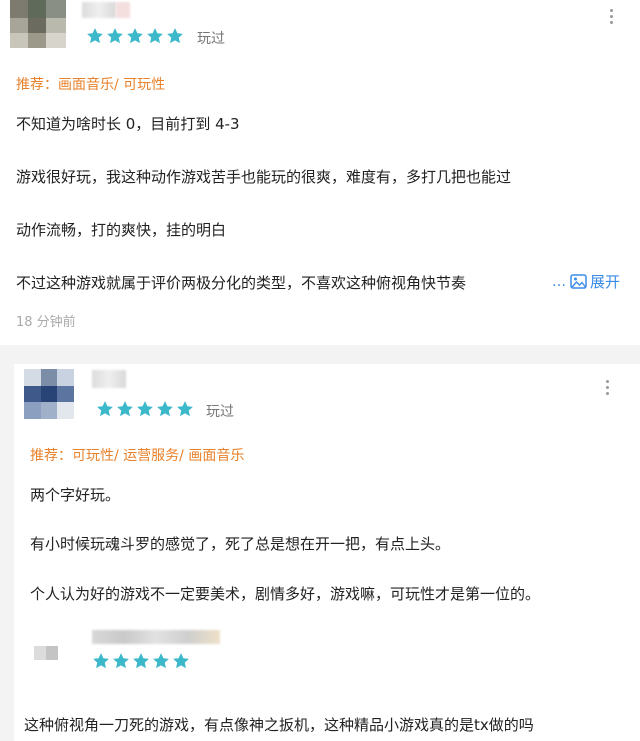 The height and width of the screenshot is (741, 640). What do you see at coordinates (121, 230) in the screenshot?
I see `review-text-line: 动作流畅，打的爽快，挂的明白` at bounding box center [121, 230].